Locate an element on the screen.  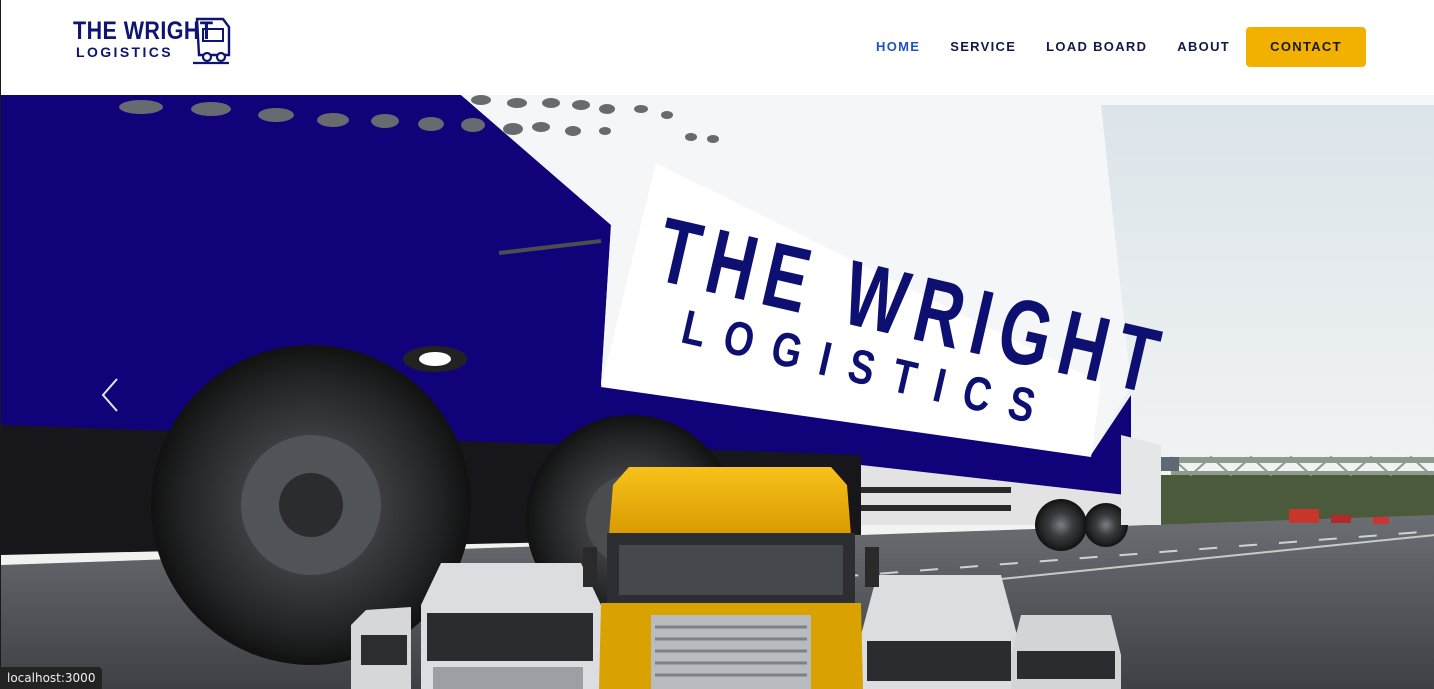
chevron-left-icon is located at coordinates (111, 395).